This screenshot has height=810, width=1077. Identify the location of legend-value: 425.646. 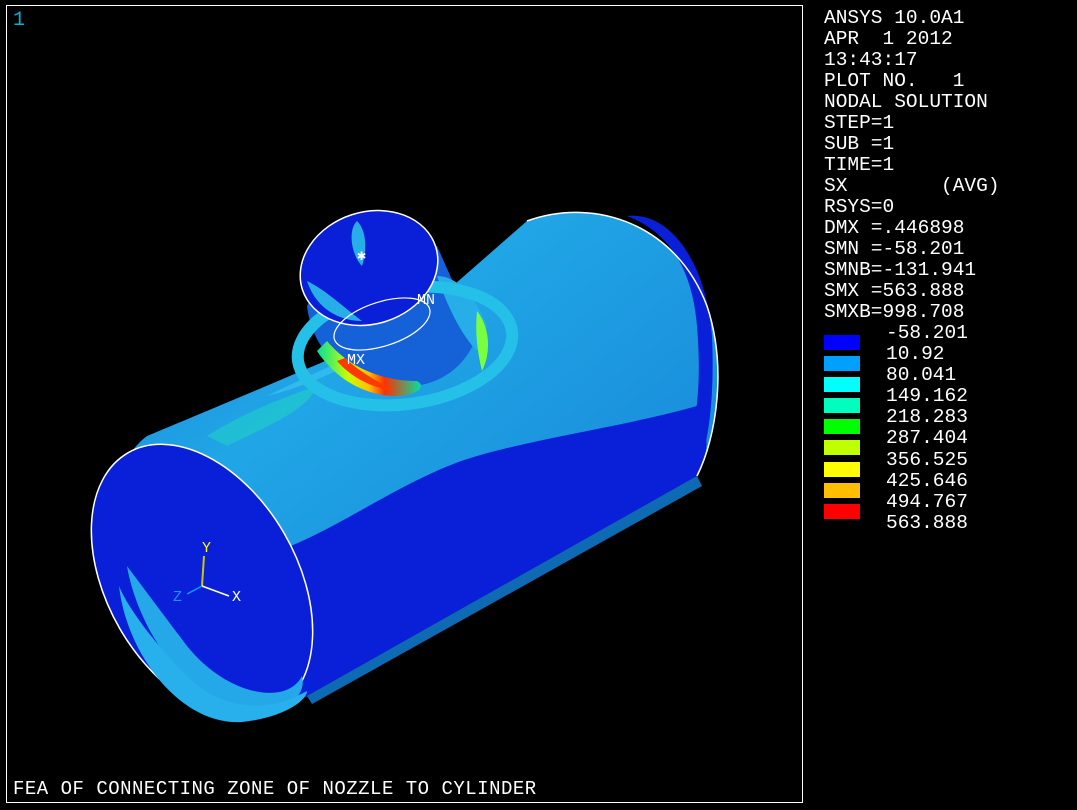
(927, 480).